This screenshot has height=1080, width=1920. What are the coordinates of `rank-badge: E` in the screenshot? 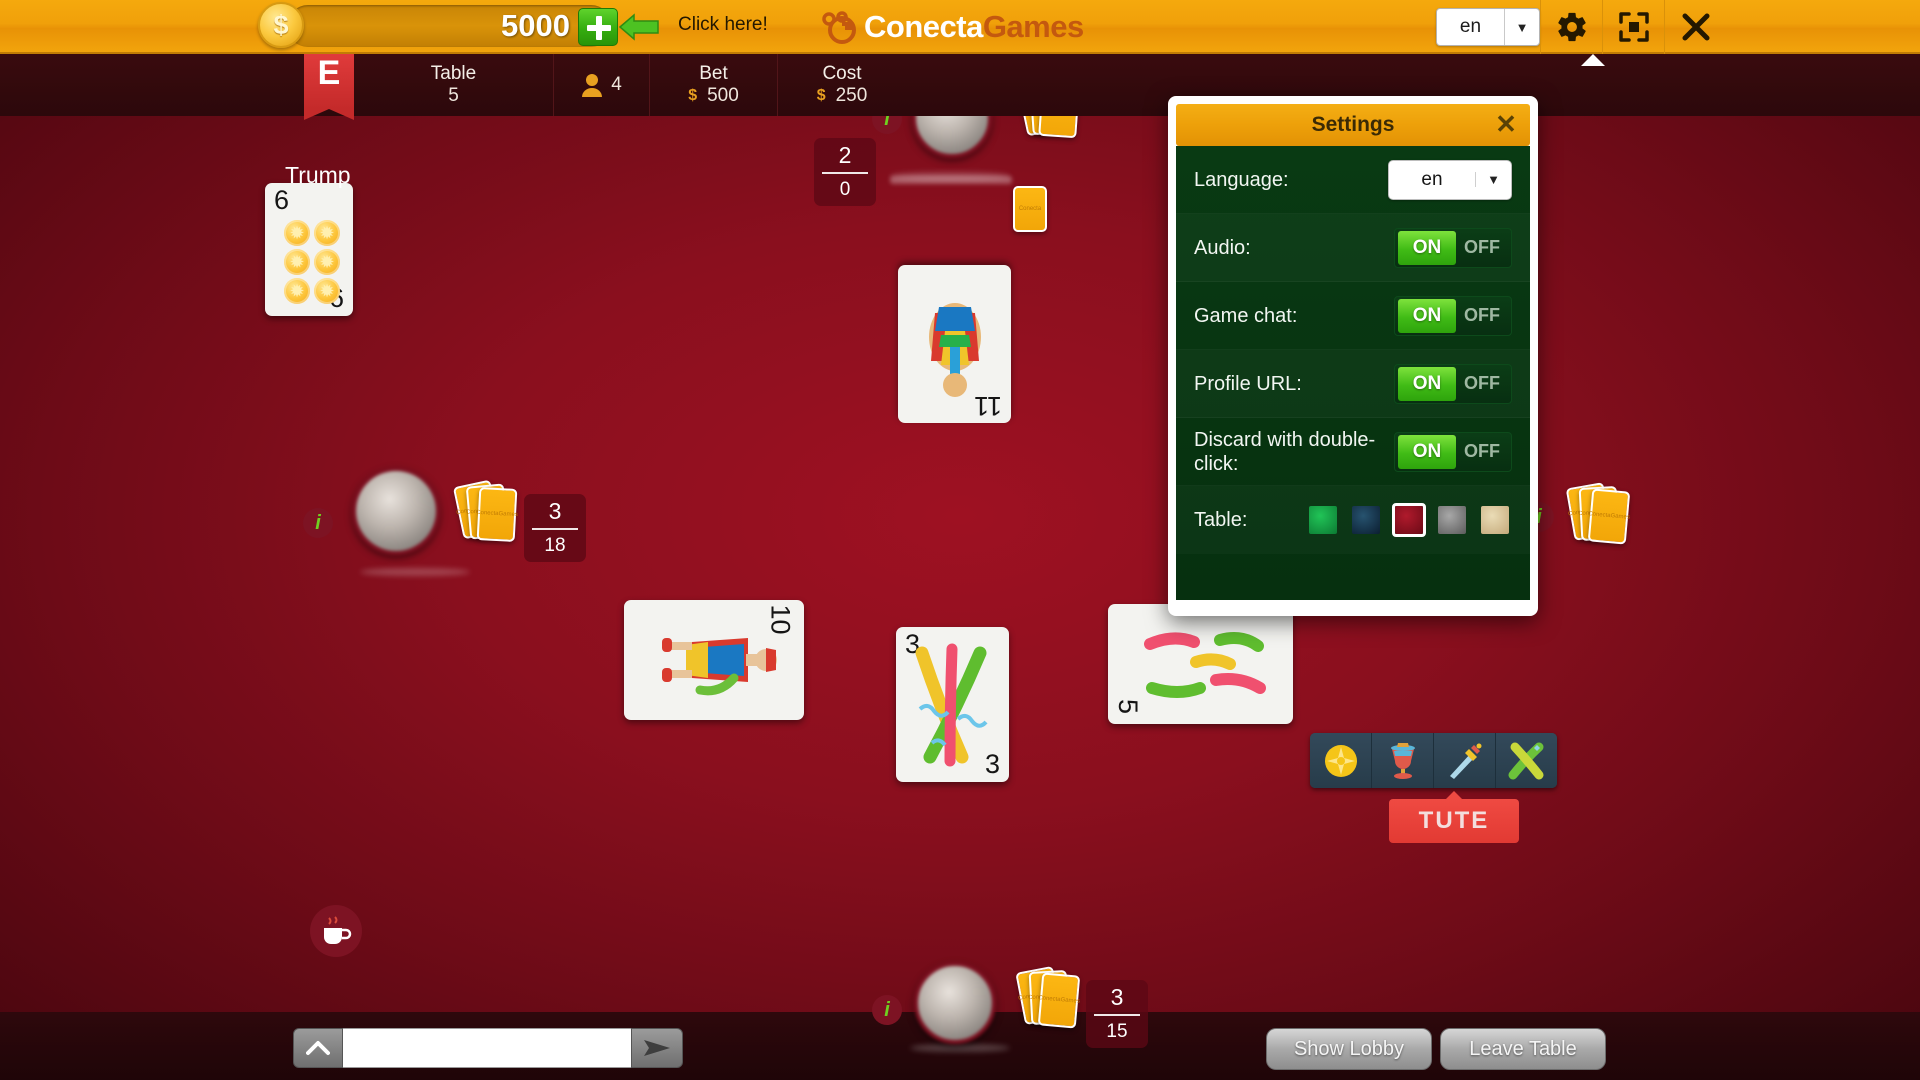 It's located at (329, 87).